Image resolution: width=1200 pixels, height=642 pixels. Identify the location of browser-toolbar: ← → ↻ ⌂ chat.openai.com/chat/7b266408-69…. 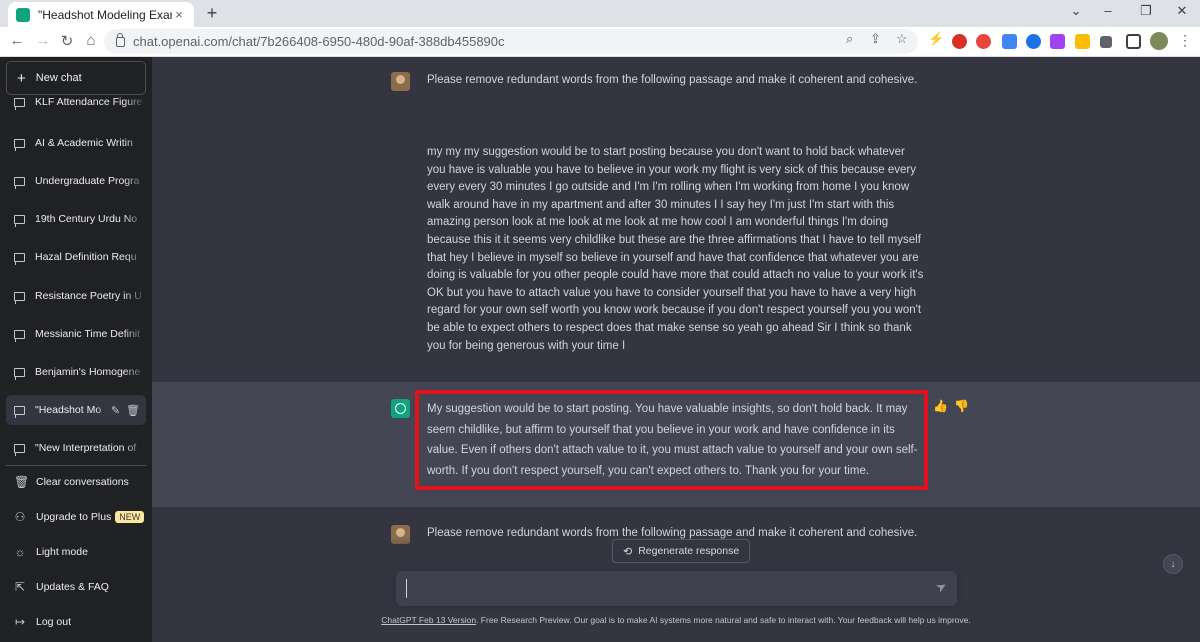
(600, 42).